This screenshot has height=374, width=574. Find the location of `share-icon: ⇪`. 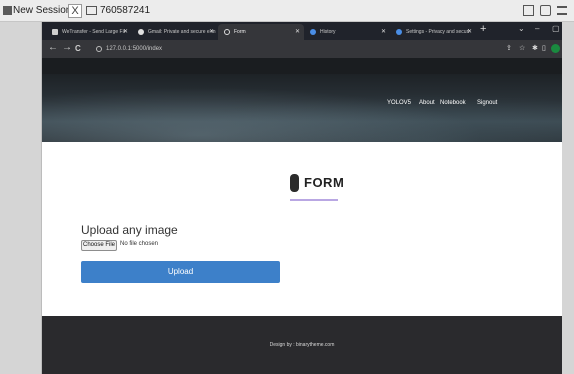

share-icon: ⇪ is located at coordinates (509, 48).